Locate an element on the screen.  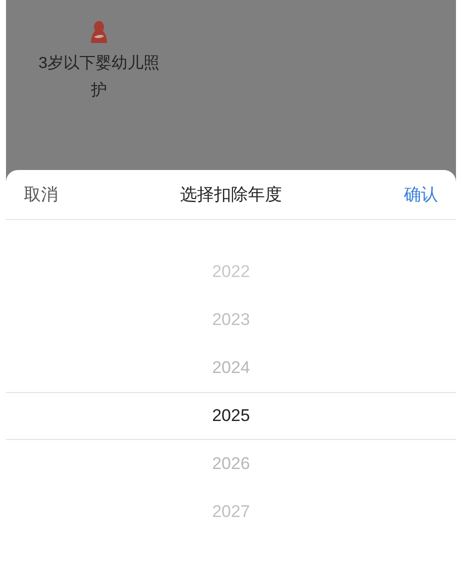
year-option: 2024 is located at coordinates (231, 368).